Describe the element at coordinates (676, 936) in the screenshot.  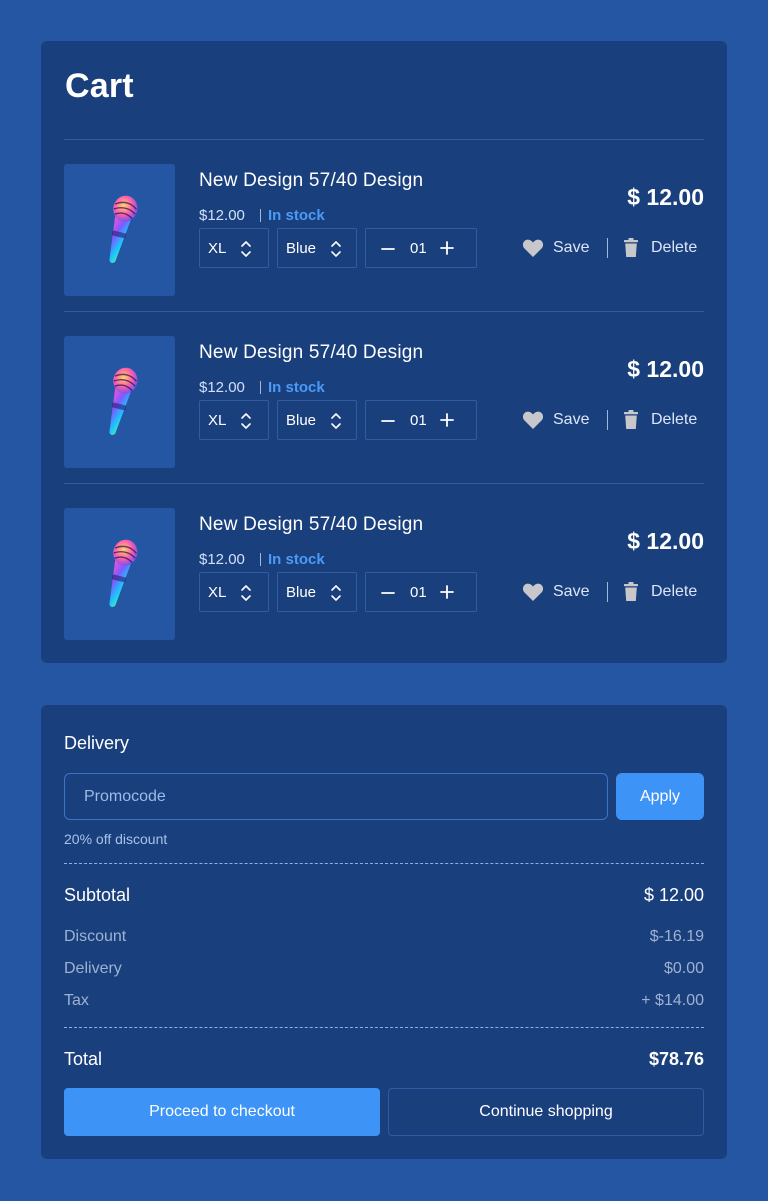
I see `discount-value: $-16.19` at that location.